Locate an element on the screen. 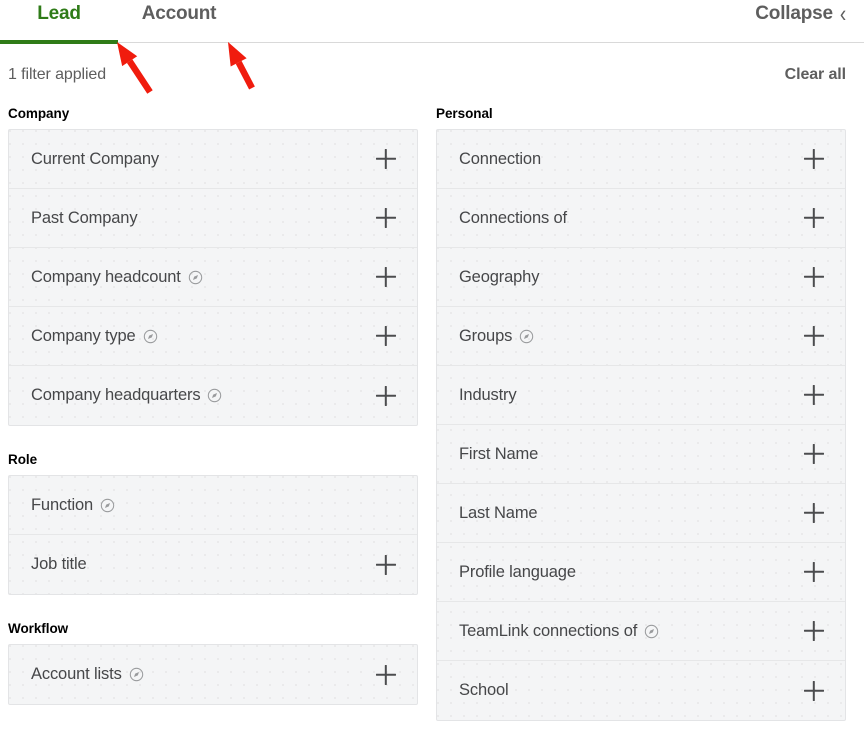 The height and width of the screenshot is (742, 864). tab-account: Account is located at coordinates (179, 22).